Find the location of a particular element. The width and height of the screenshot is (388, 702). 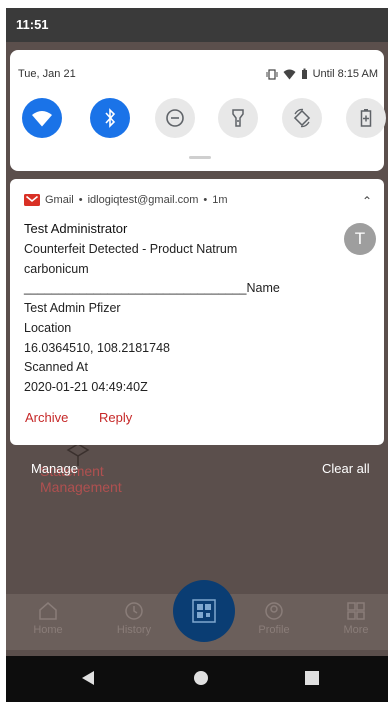

notification-header: Gmail • idlogiqtest@gmail.com • 1m is located at coordinates (126, 200).